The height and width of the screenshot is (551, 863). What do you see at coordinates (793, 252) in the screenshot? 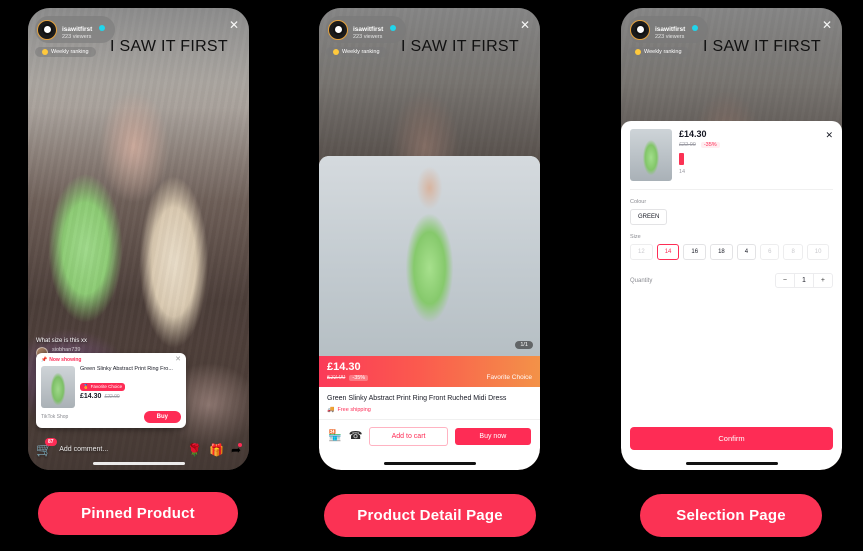
I see `size-chip-8: 8` at bounding box center [793, 252].